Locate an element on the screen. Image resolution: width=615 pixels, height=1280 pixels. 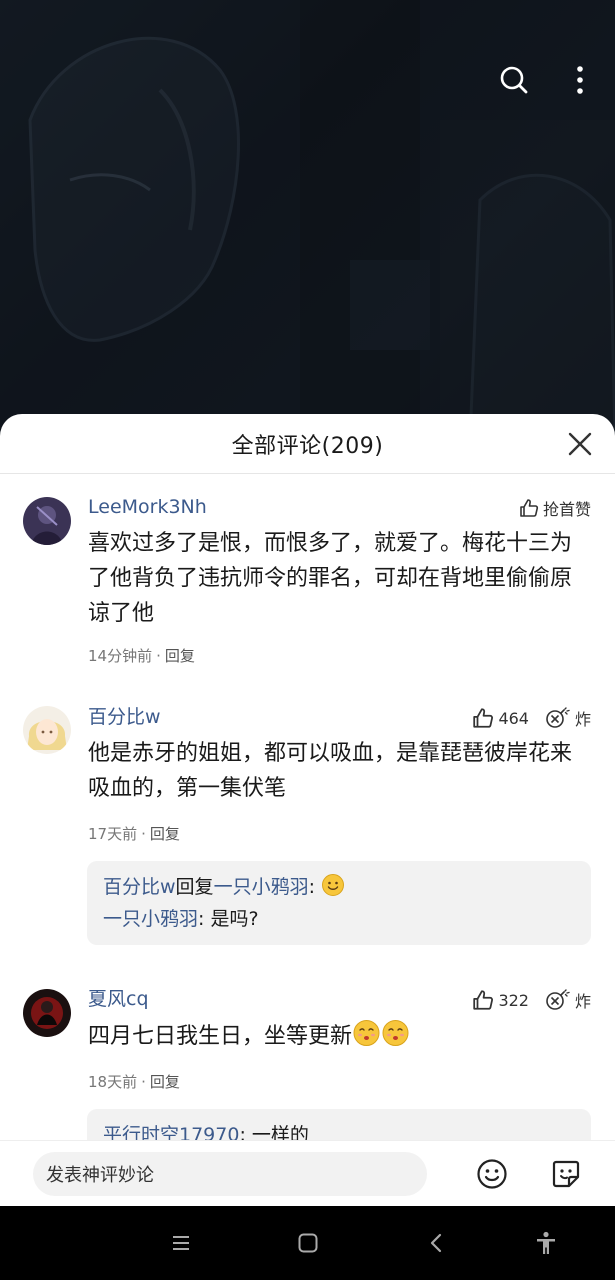
reply-author: 百分比w is located at coordinates (139, 887).